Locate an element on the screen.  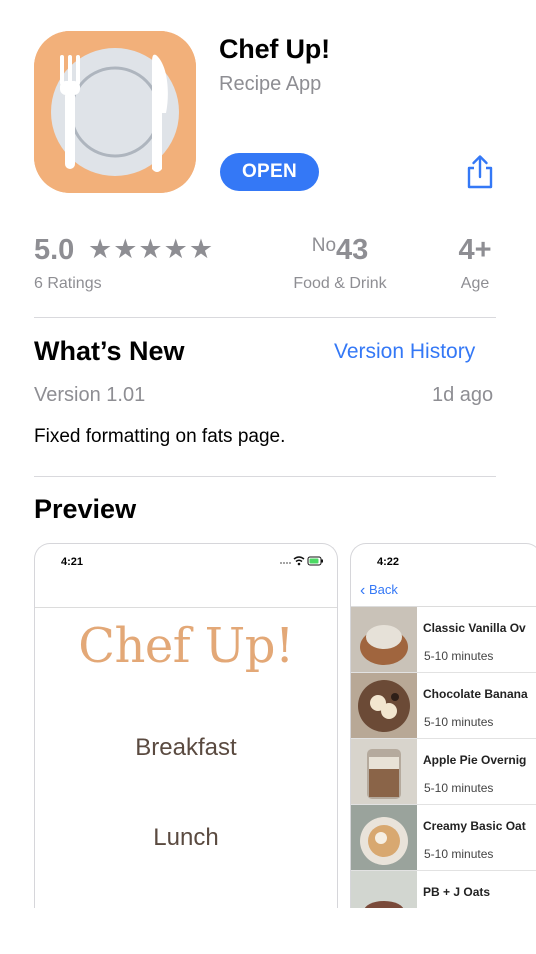
chevron-left-icon: ‹ is located at coordinates (363, 590).